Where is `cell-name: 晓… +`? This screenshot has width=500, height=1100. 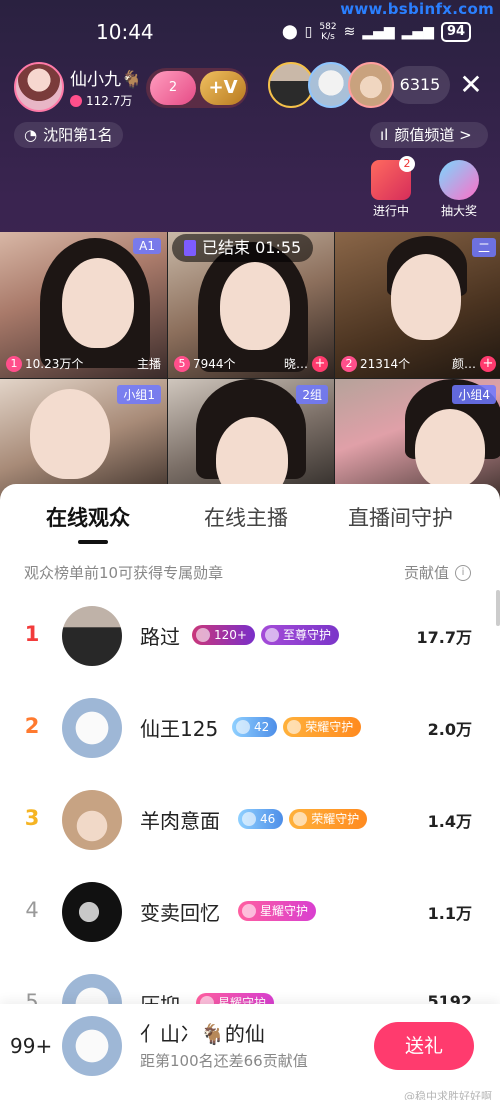 cell-name: 晓… + is located at coordinates (306, 363).